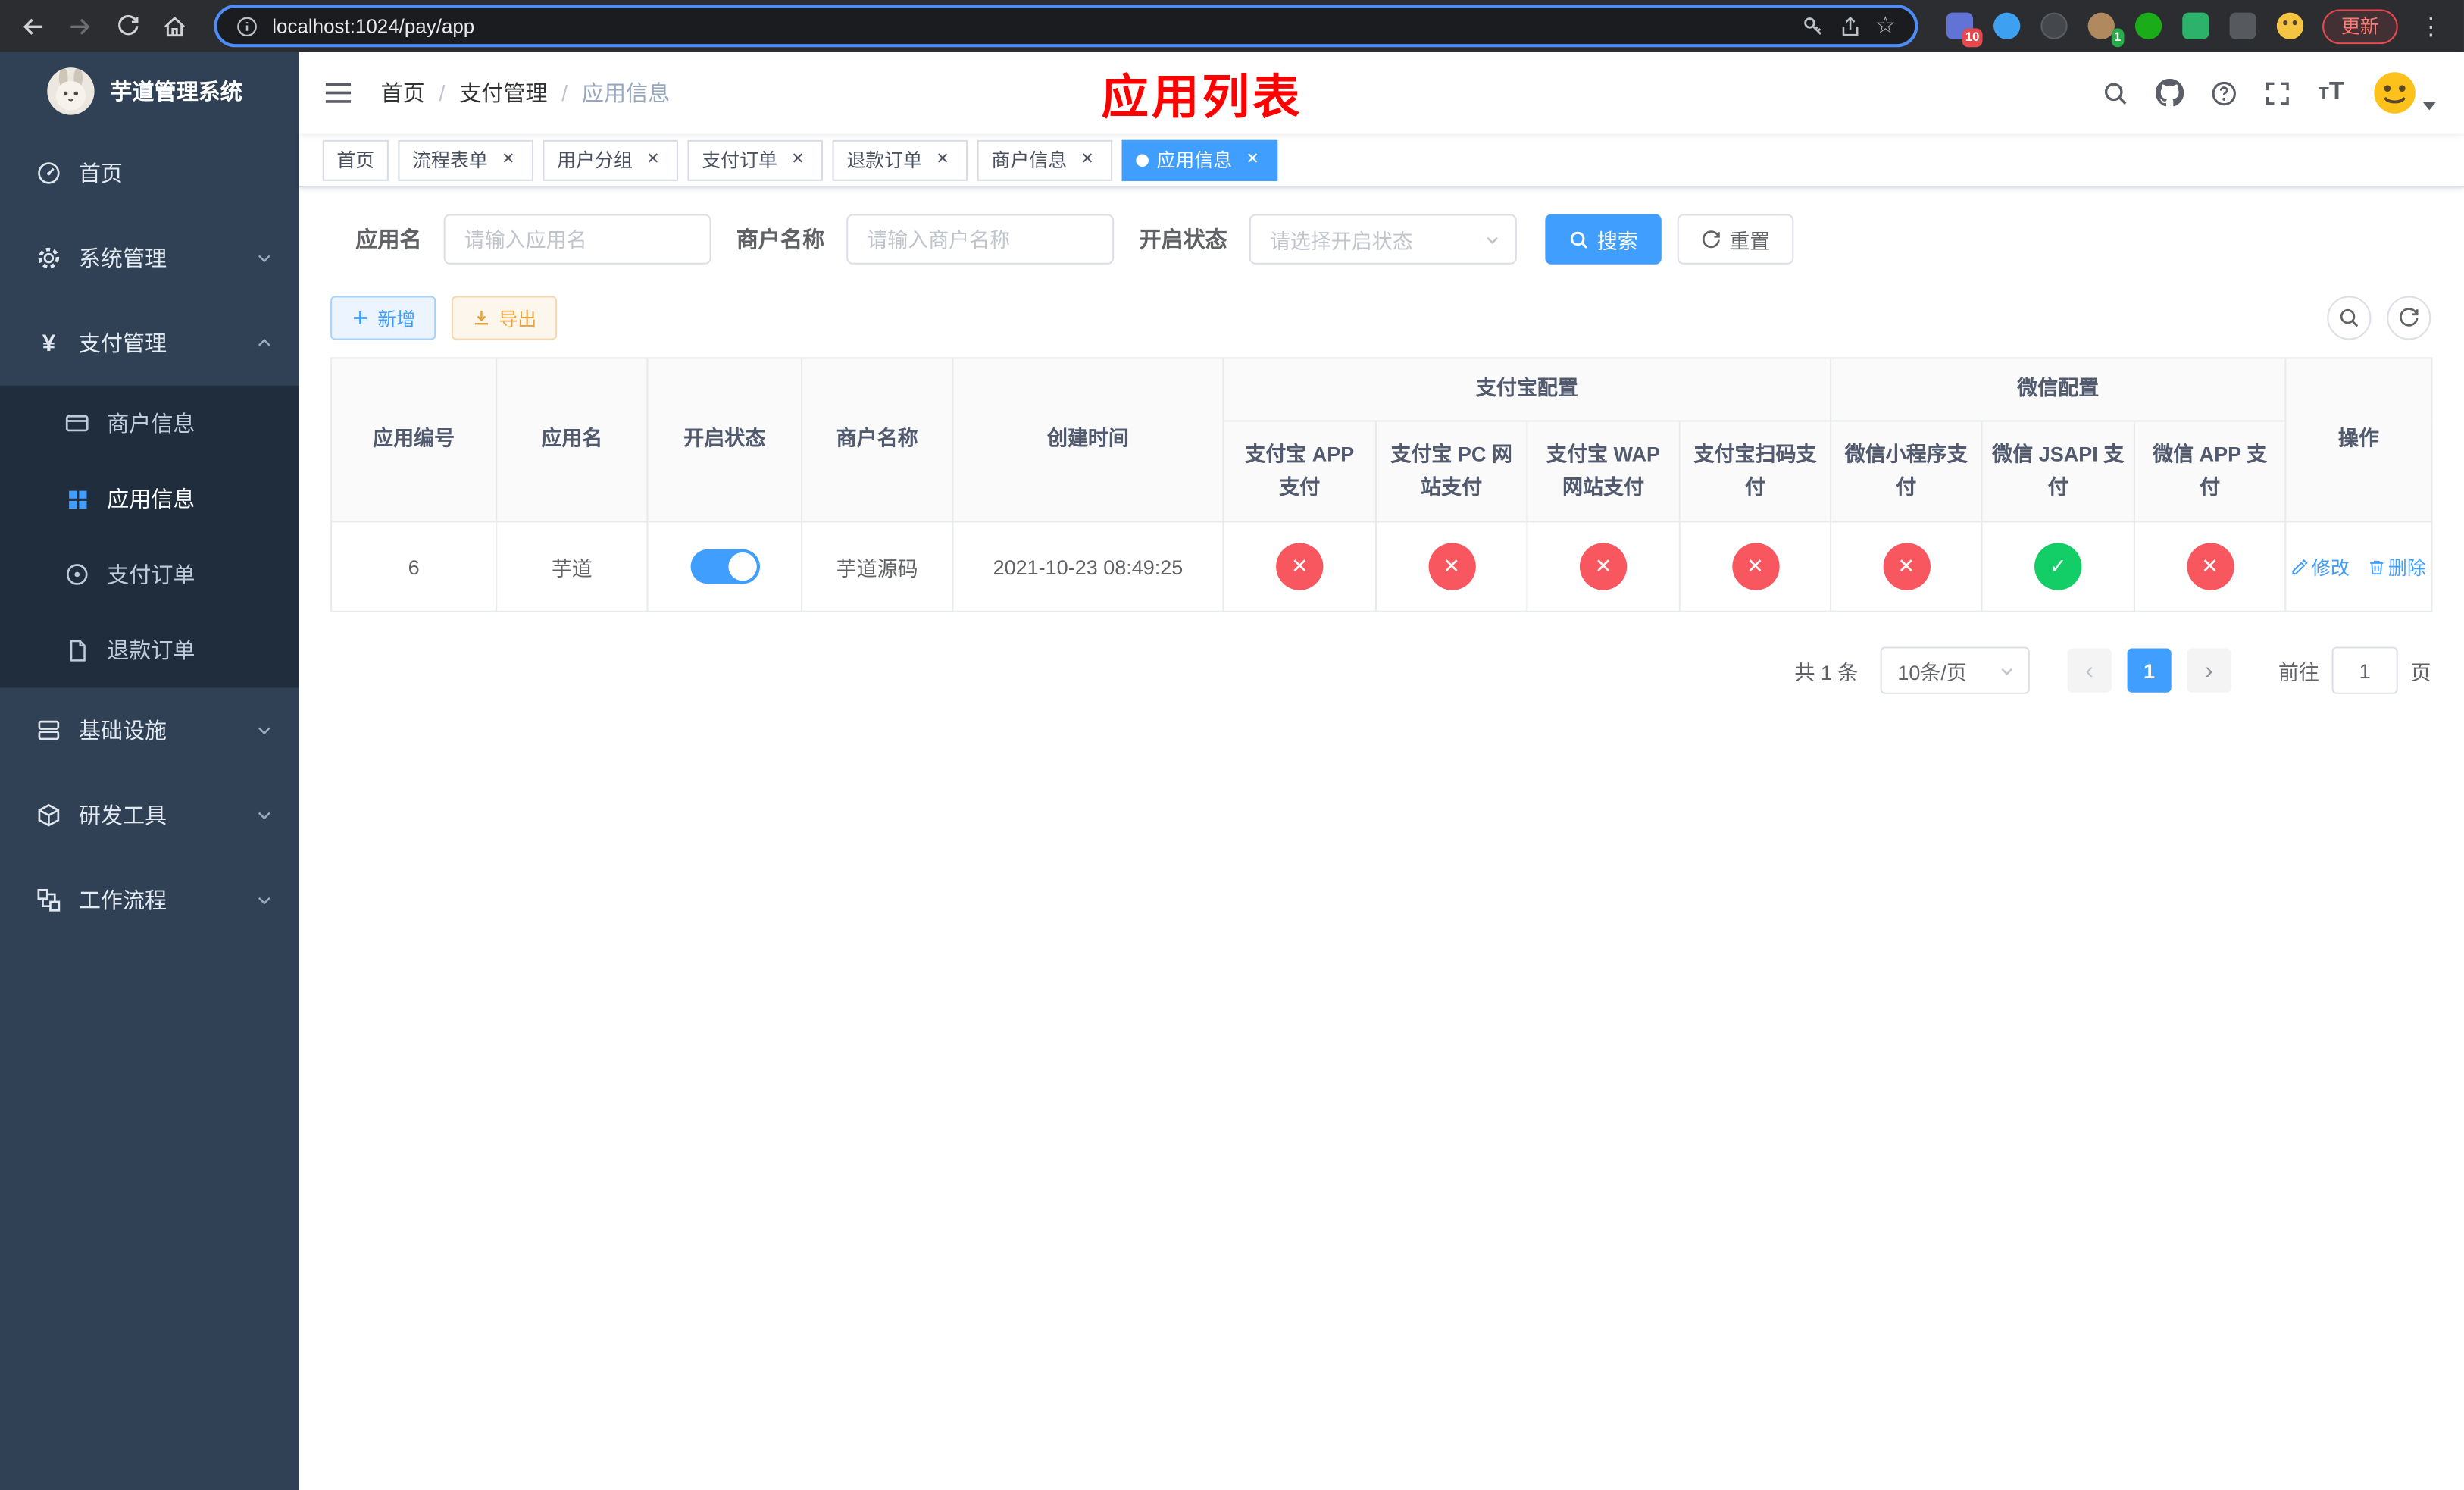 The height and width of the screenshot is (1490, 2464). What do you see at coordinates (2349, 318) in the screenshot?
I see `show-search-button` at bounding box center [2349, 318].